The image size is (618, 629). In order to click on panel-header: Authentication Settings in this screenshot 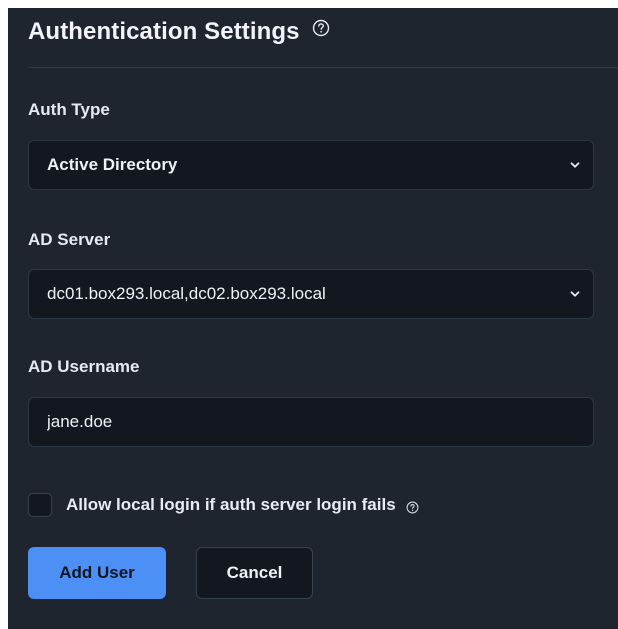, I will do `click(179, 32)`.